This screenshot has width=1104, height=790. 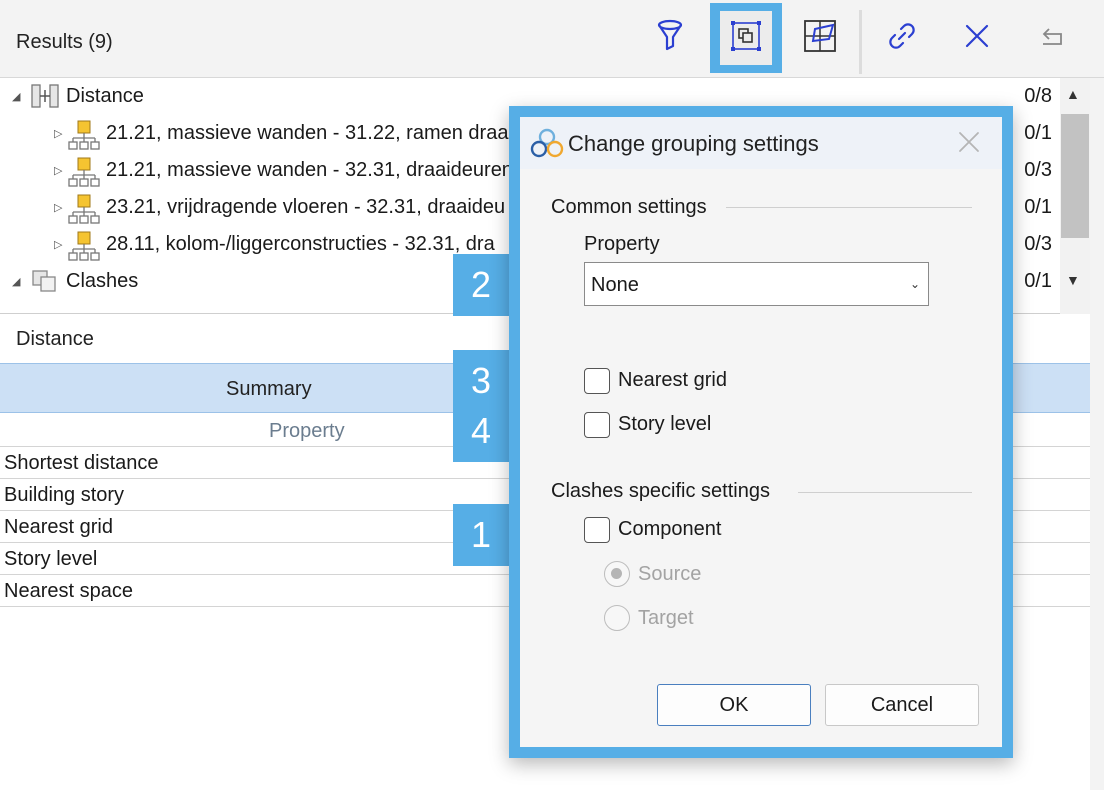 I want to click on distance-group-icon, so click(x=45, y=98).